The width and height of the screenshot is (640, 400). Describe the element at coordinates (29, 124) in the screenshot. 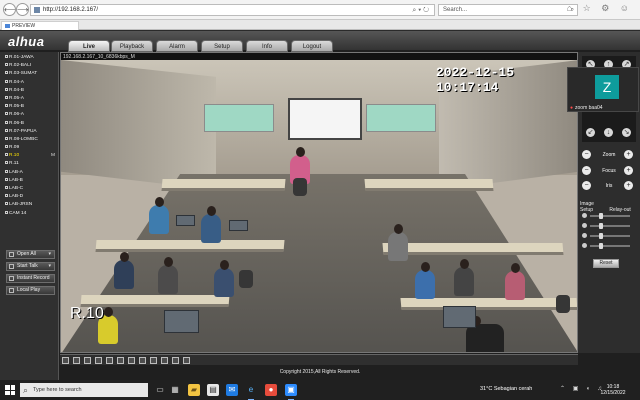

I see `camera-list-item: R.06-B` at that location.